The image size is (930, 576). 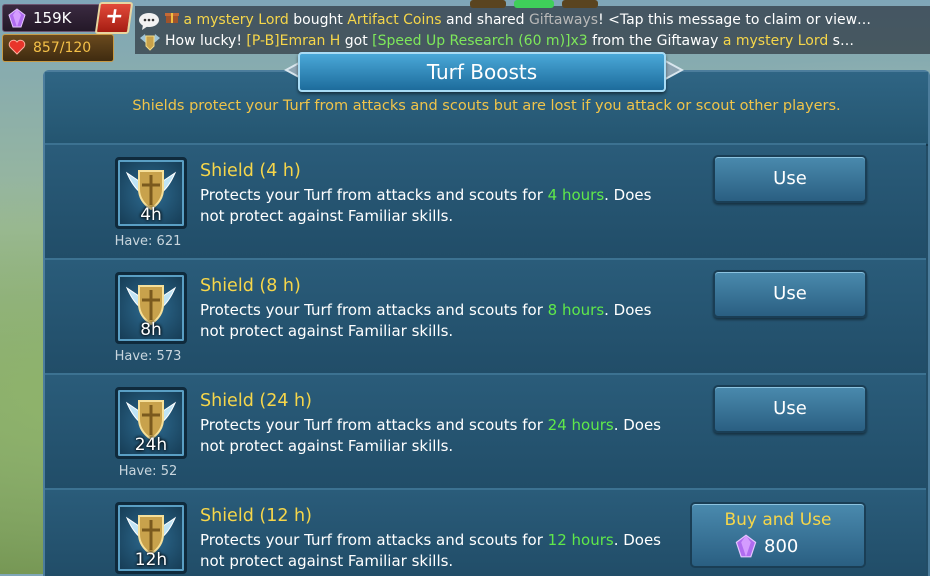 I want to click on buy-and-use-button: Buy and Use 800, so click(x=778, y=535).